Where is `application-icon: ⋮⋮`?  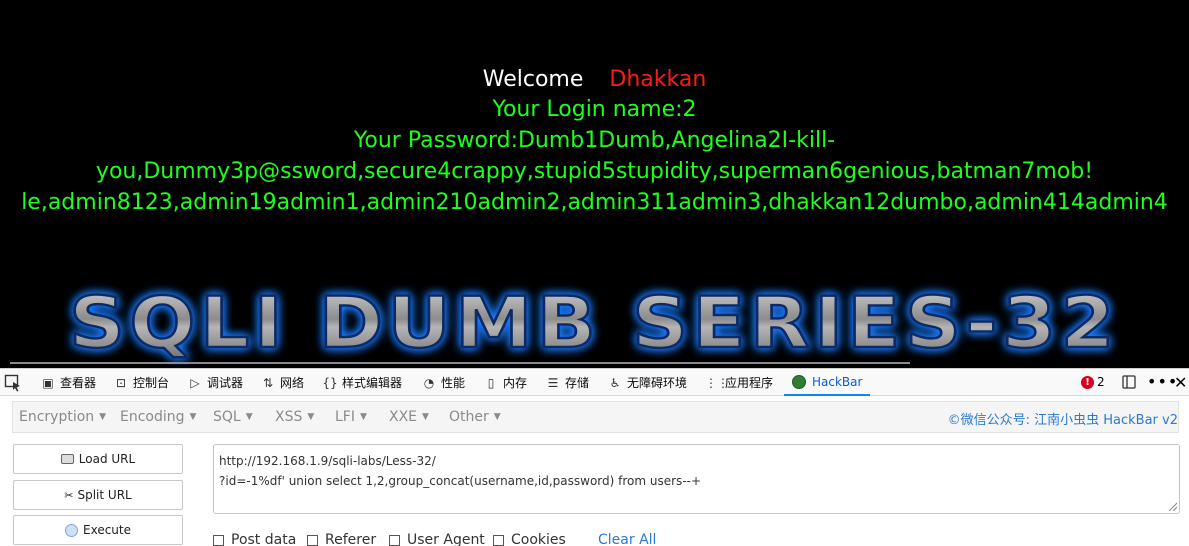
application-icon: ⋮⋮ is located at coordinates (717, 382).